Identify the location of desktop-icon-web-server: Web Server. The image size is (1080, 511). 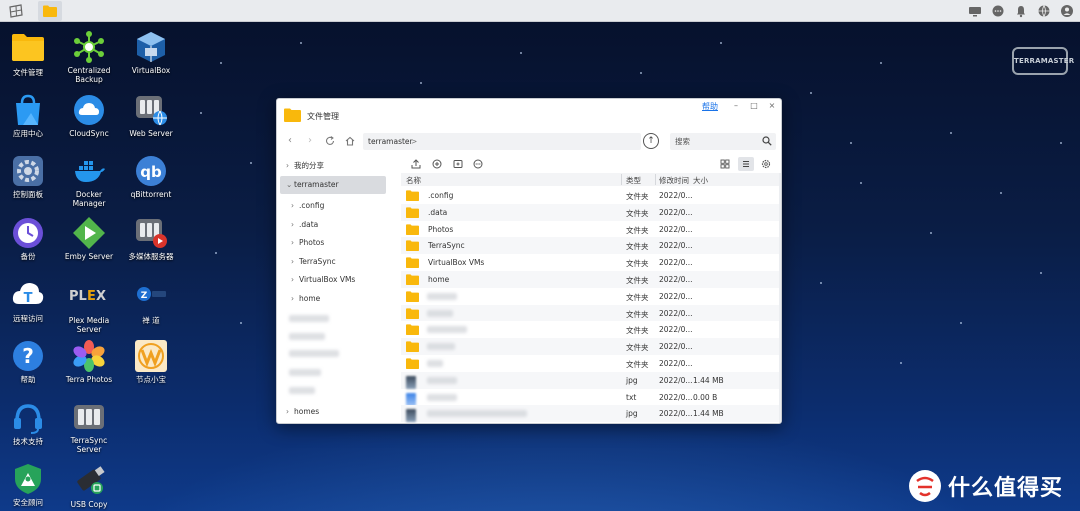
(151, 115).